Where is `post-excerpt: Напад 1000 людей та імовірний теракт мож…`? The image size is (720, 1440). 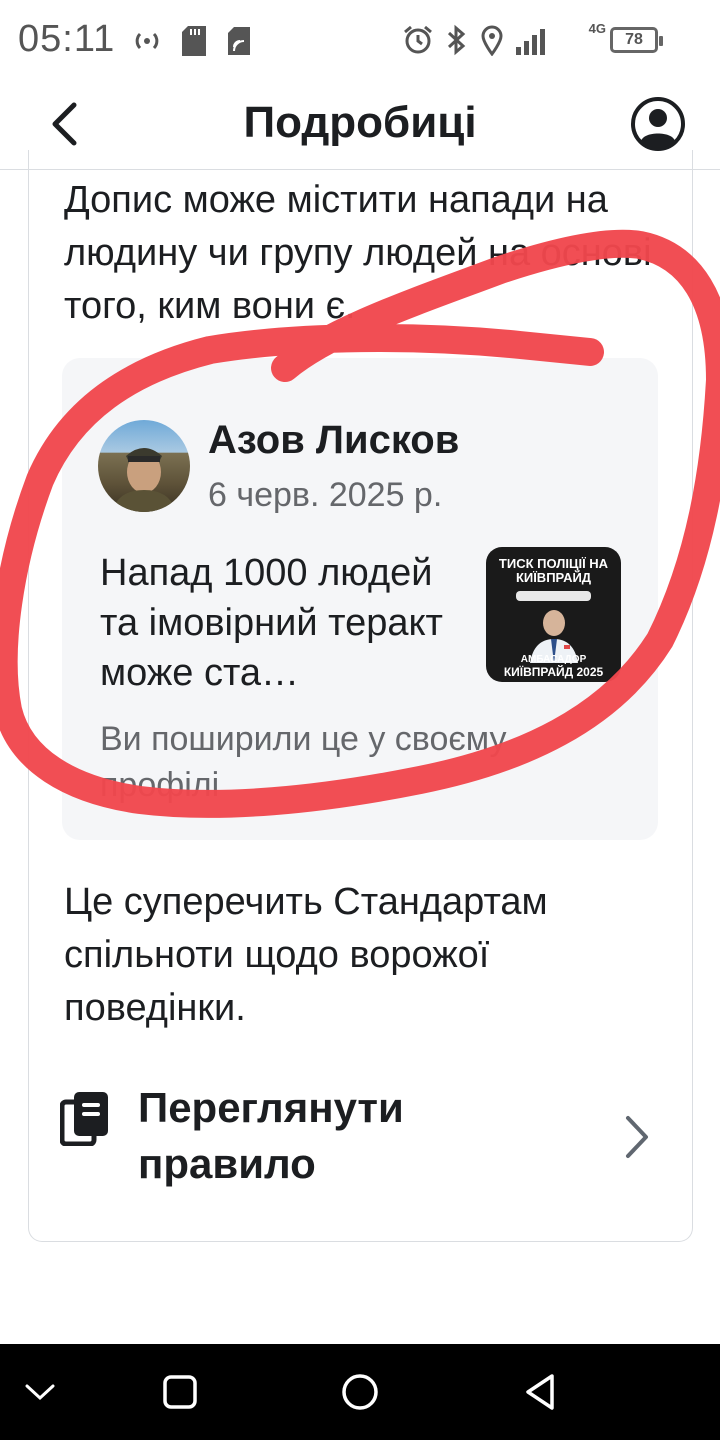 post-excerpt: Напад 1000 людей та імовірний теракт мож… is located at coordinates (271, 623).